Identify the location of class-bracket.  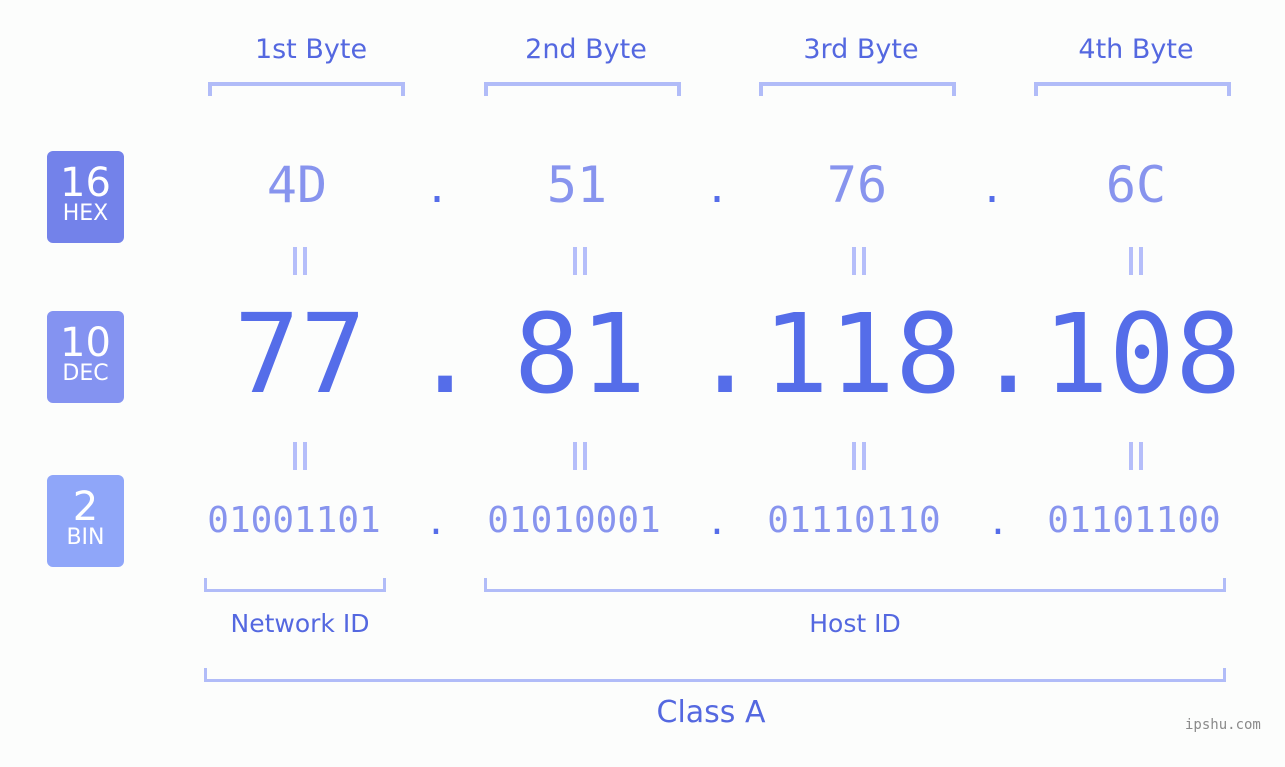
(715, 675).